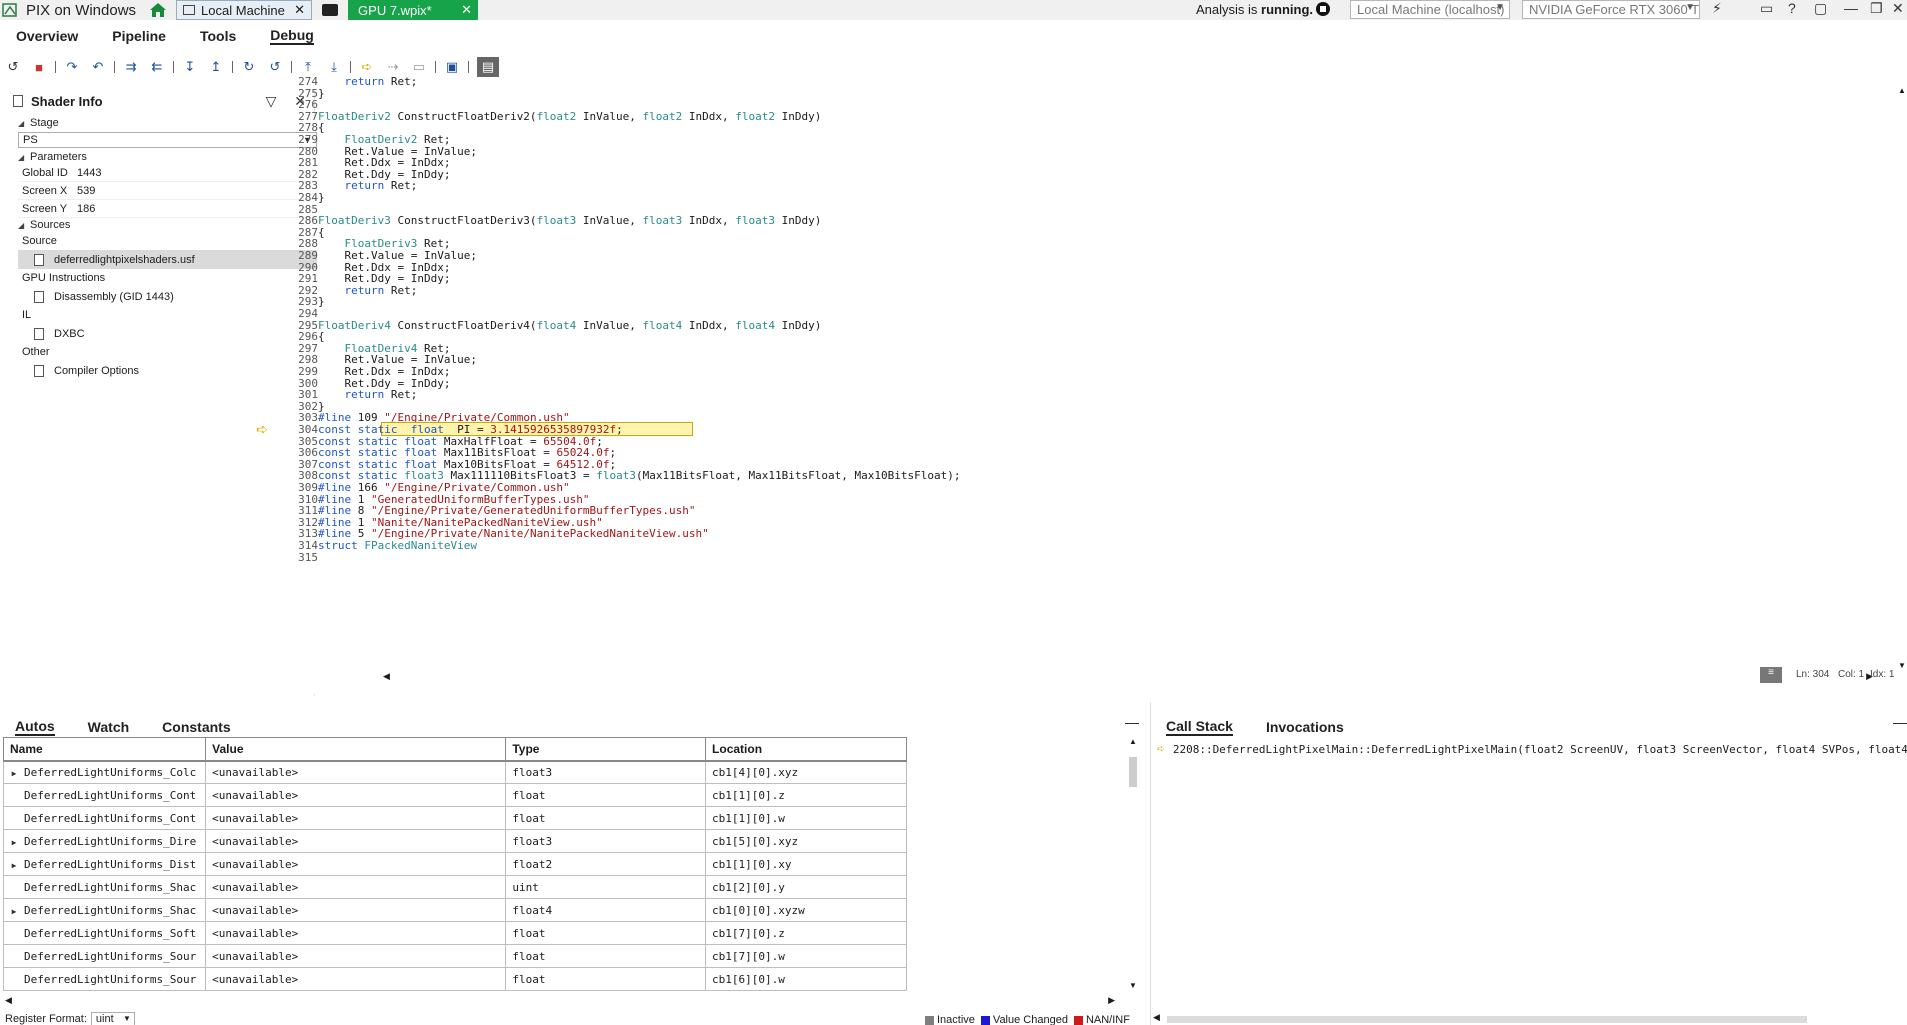 Image resolution: width=1907 pixels, height=1025 pixels. Describe the element at coordinates (308, 67) in the screenshot. I see `run-to-top-icon: ⤒` at that location.